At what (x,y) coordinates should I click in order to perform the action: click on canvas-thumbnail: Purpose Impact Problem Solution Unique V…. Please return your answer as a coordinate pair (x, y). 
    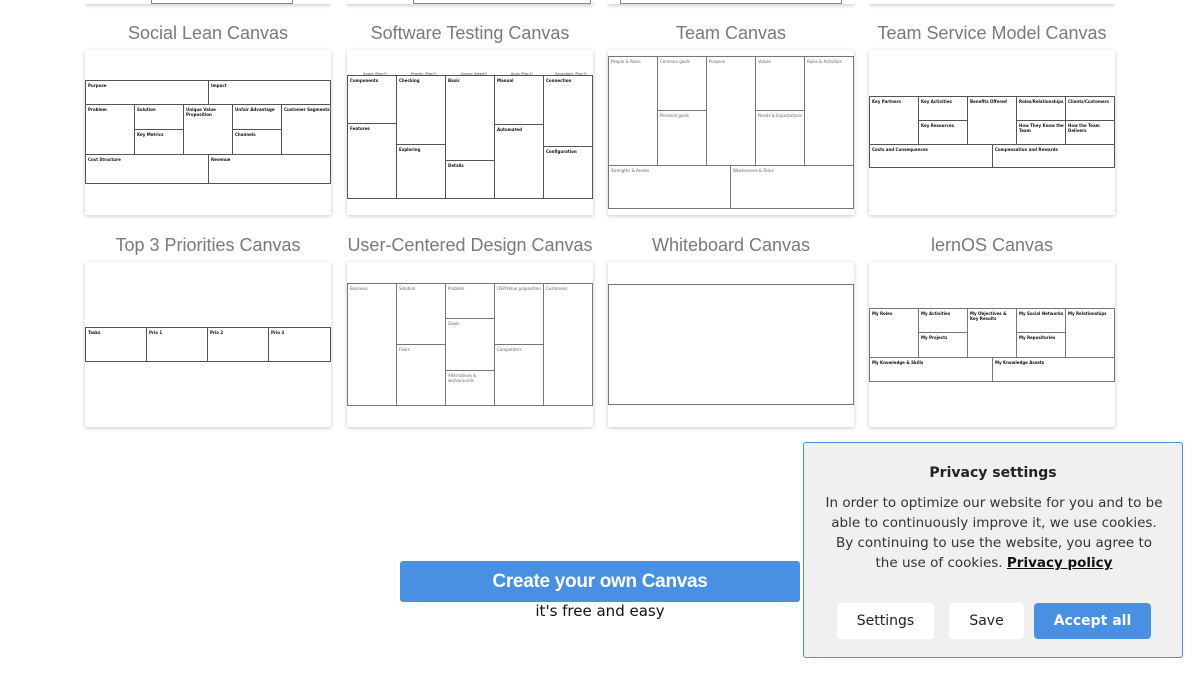
    Looking at the image, I should click on (208, 132).